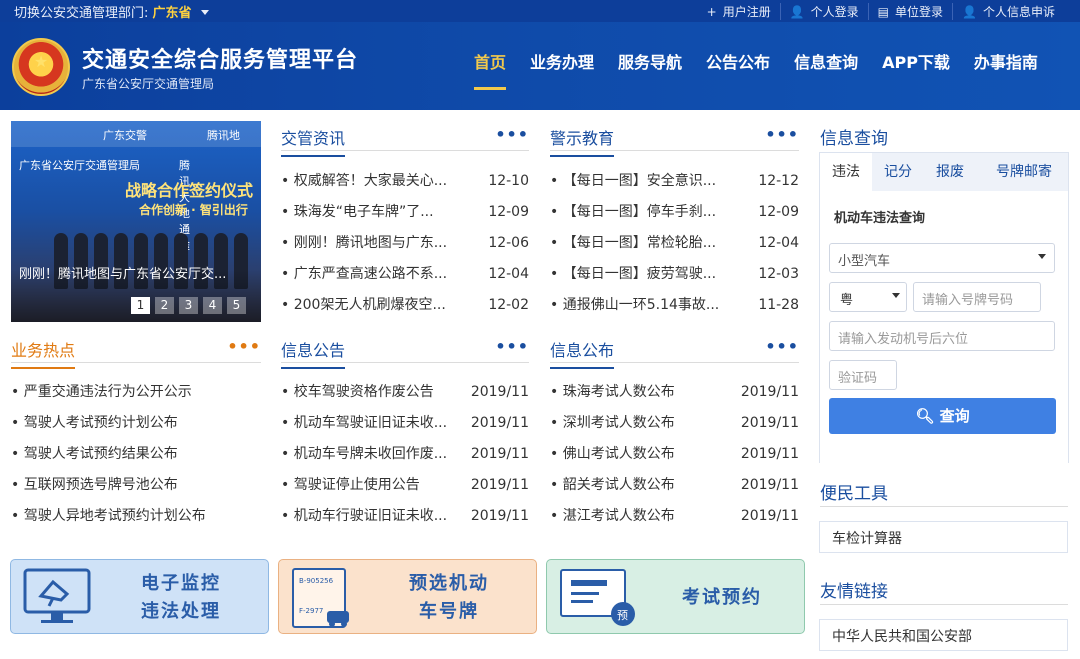 This screenshot has width=1080, height=659. What do you see at coordinates (148, 84) in the screenshot?
I see `site-subtitle: 广东省公安厅交通管理局` at bounding box center [148, 84].